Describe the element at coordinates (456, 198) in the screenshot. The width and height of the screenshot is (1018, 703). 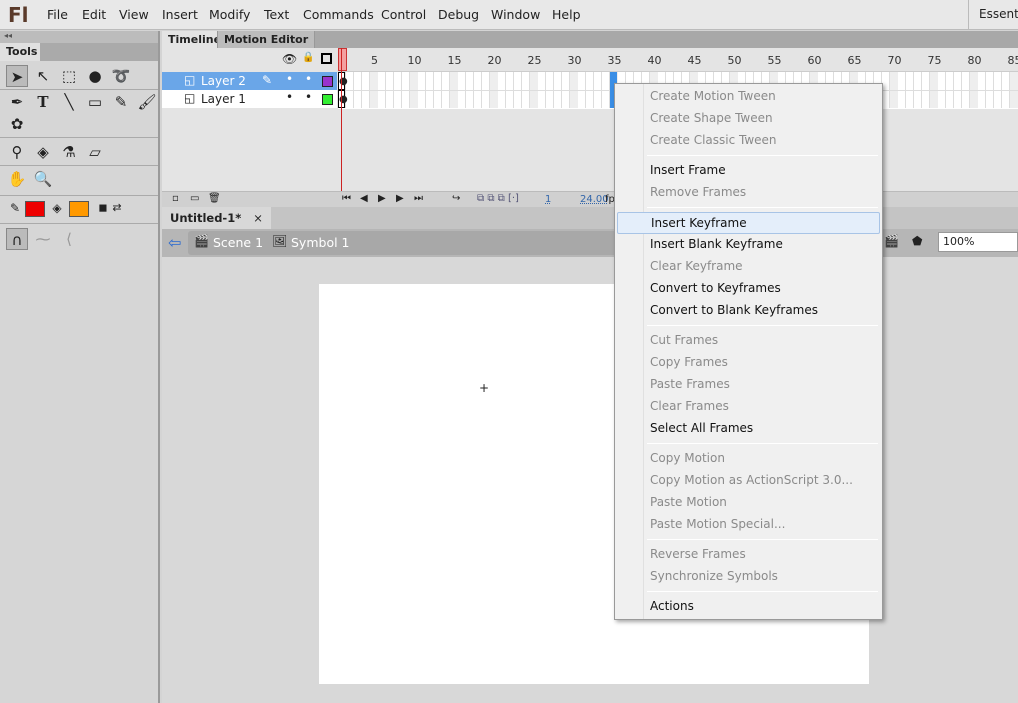
I see `loop-icon: ↪` at that location.